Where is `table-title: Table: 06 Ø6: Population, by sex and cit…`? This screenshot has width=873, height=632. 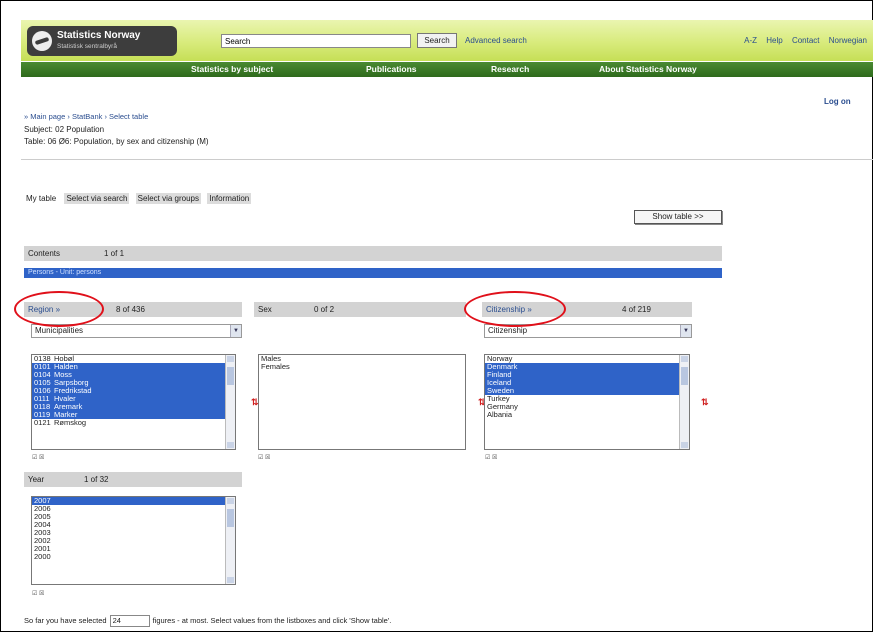
table-title: Table: 06 Ø6: Population, by sex and cit… is located at coordinates (116, 141).